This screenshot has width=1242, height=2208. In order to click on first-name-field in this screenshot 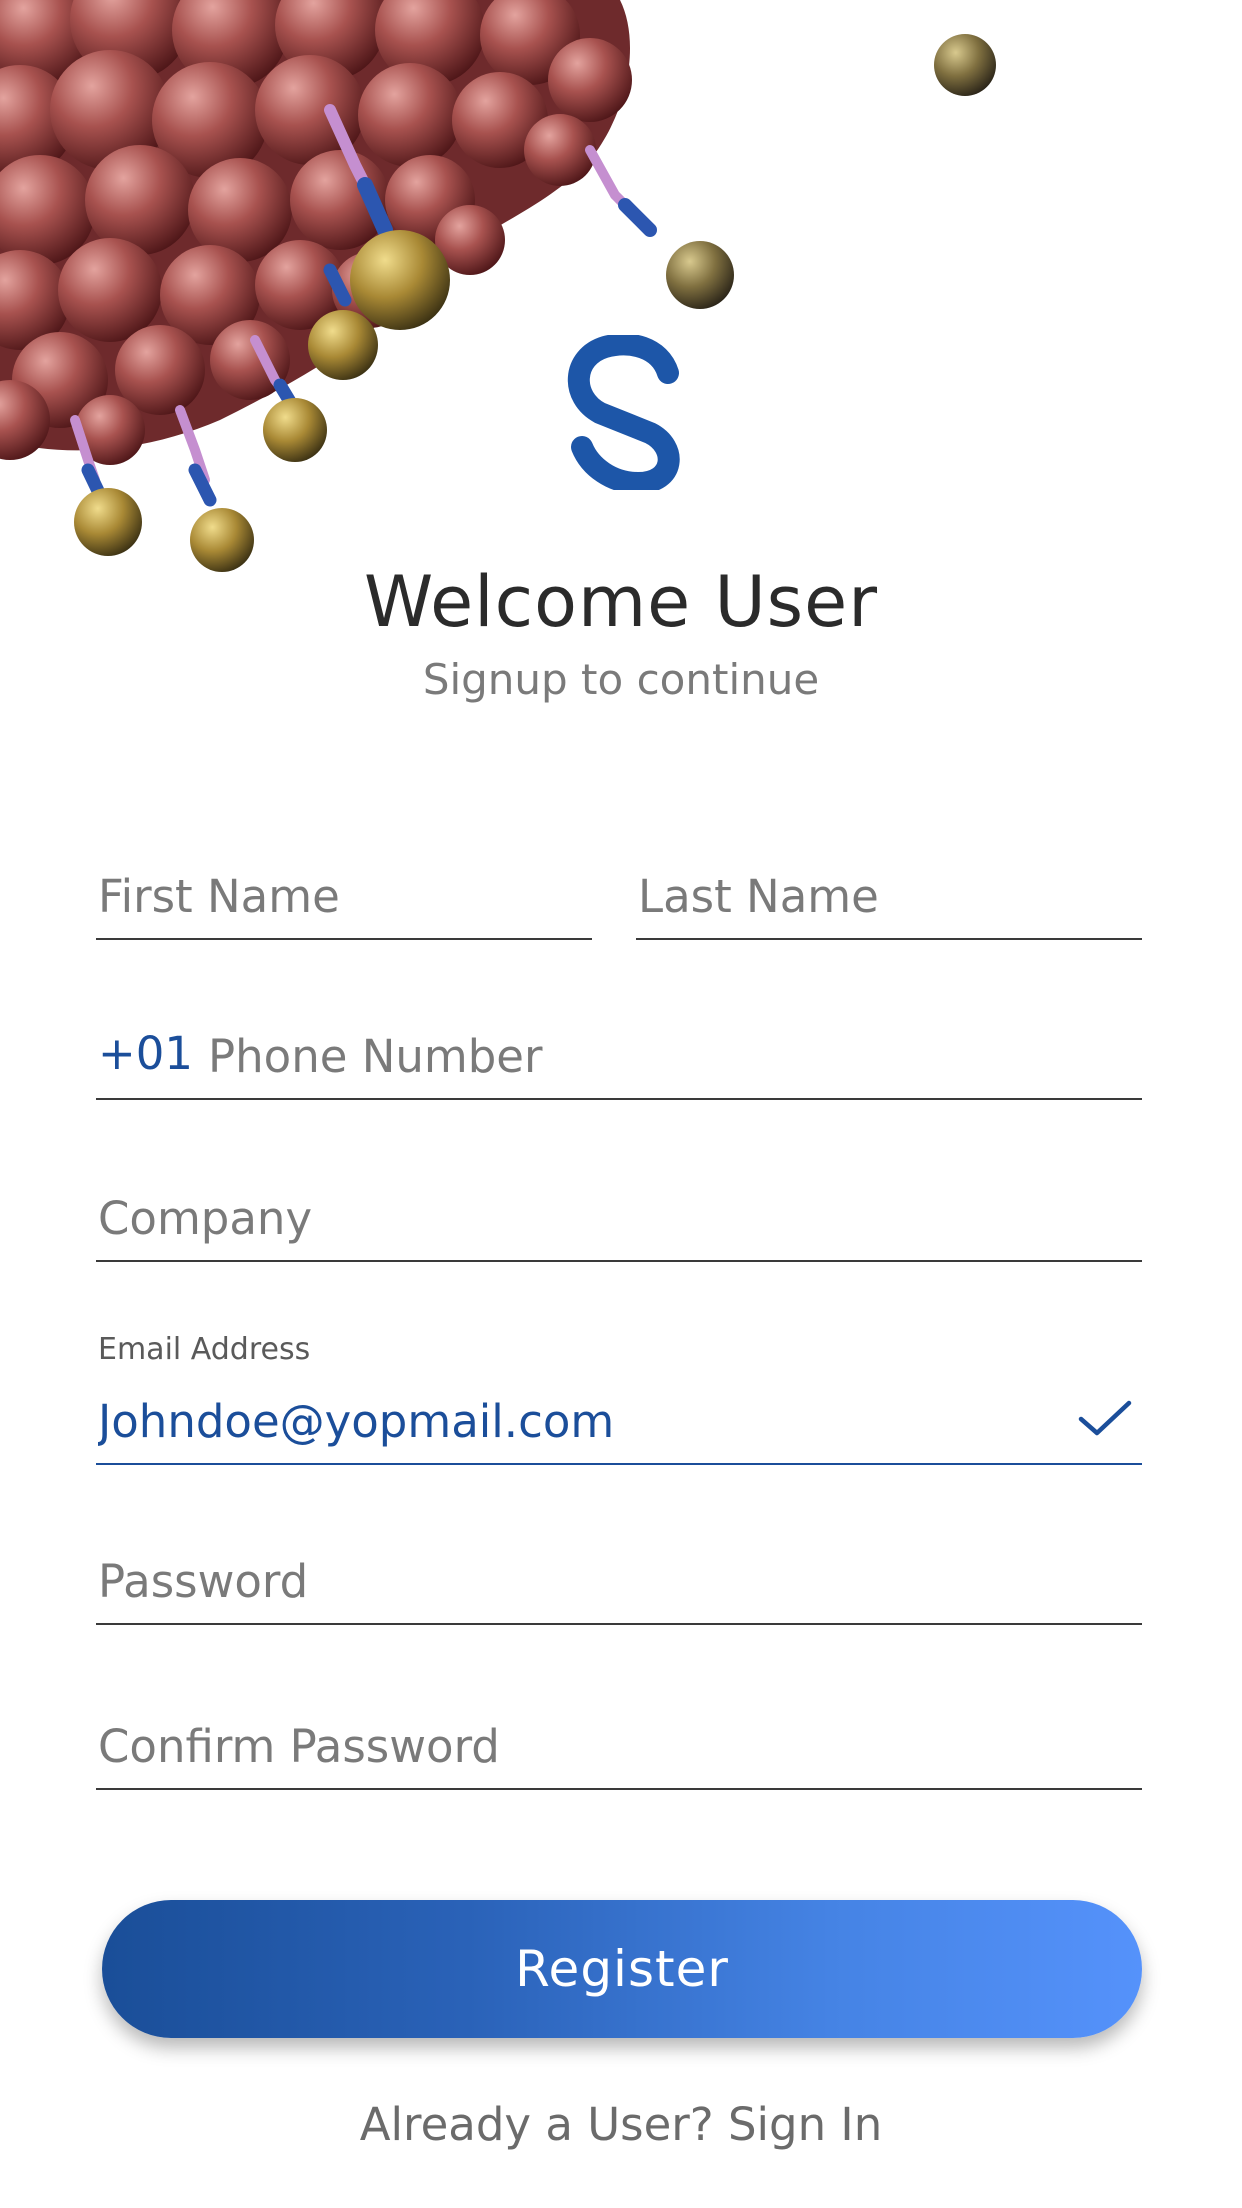, I will do `click(344, 890)`.